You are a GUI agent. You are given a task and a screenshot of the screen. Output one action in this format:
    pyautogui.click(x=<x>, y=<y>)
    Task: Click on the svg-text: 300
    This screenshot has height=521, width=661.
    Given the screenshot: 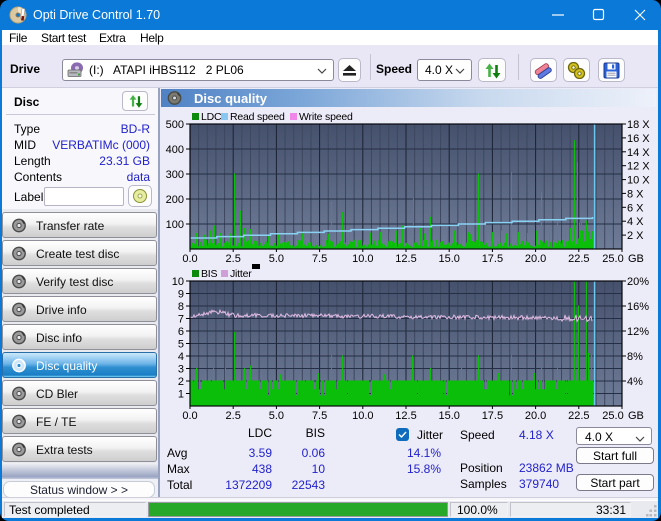 What is the action you would take?
    pyautogui.click(x=175, y=175)
    